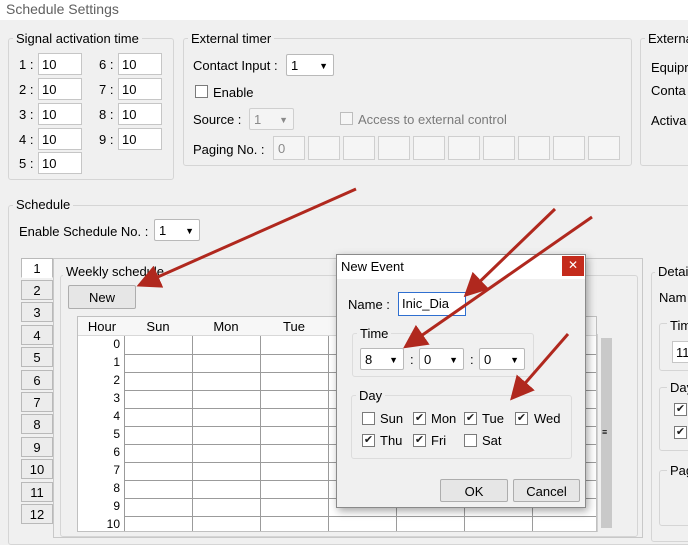 This screenshot has width=688, height=545. Describe the element at coordinates (391, 440) in the screenshot. I see `day-label-thu: Thu` at that location.